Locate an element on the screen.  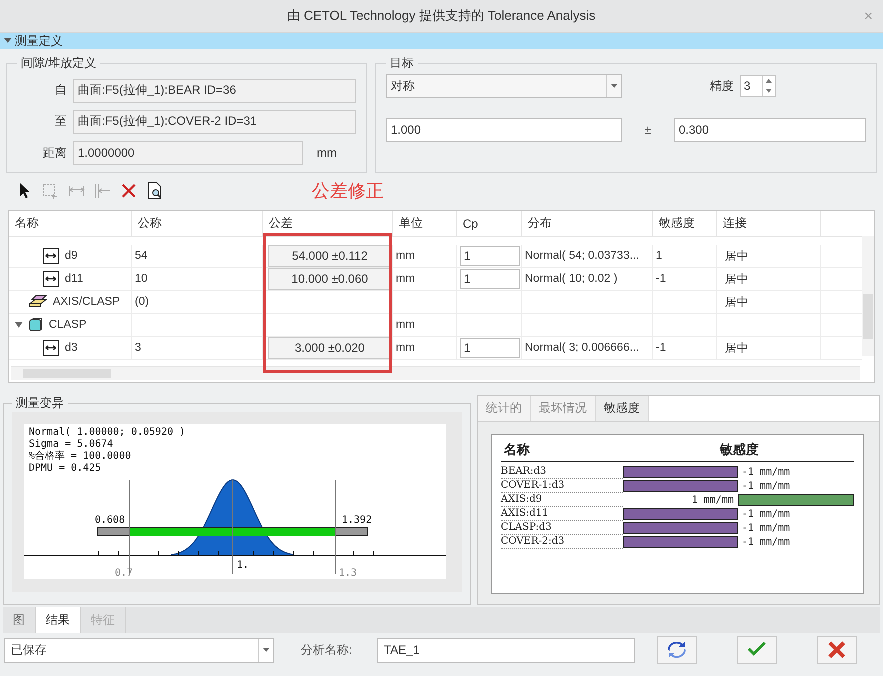
upper-value: 1.392 is located at coordinates (357, 520).